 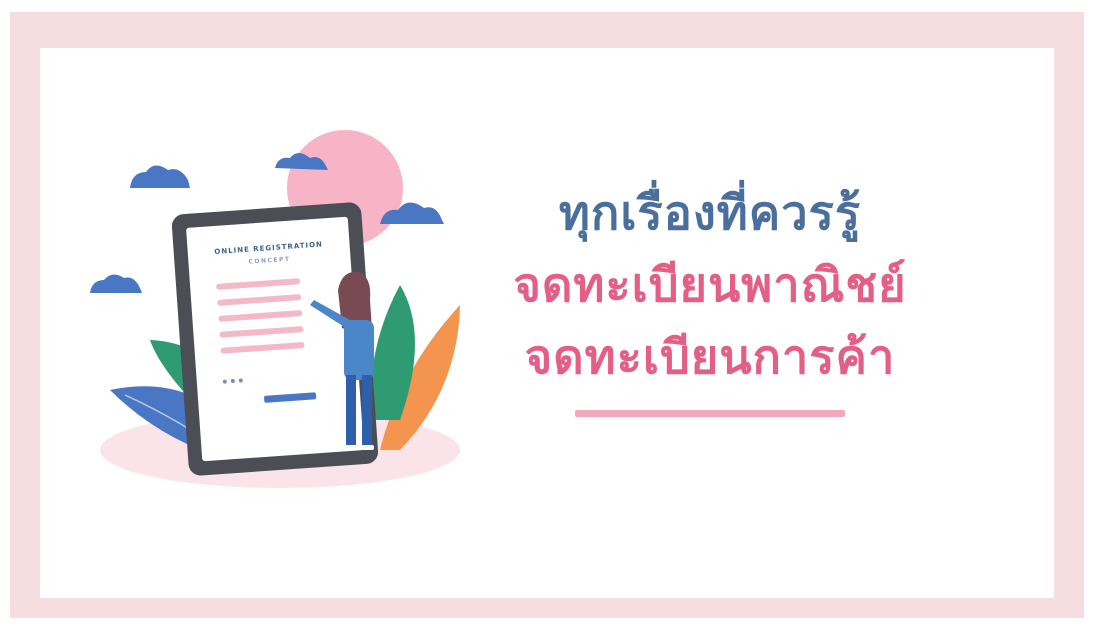 I want to click on headline-line-3: จดทะเบียนการค้า, so click(x=710, y=357).